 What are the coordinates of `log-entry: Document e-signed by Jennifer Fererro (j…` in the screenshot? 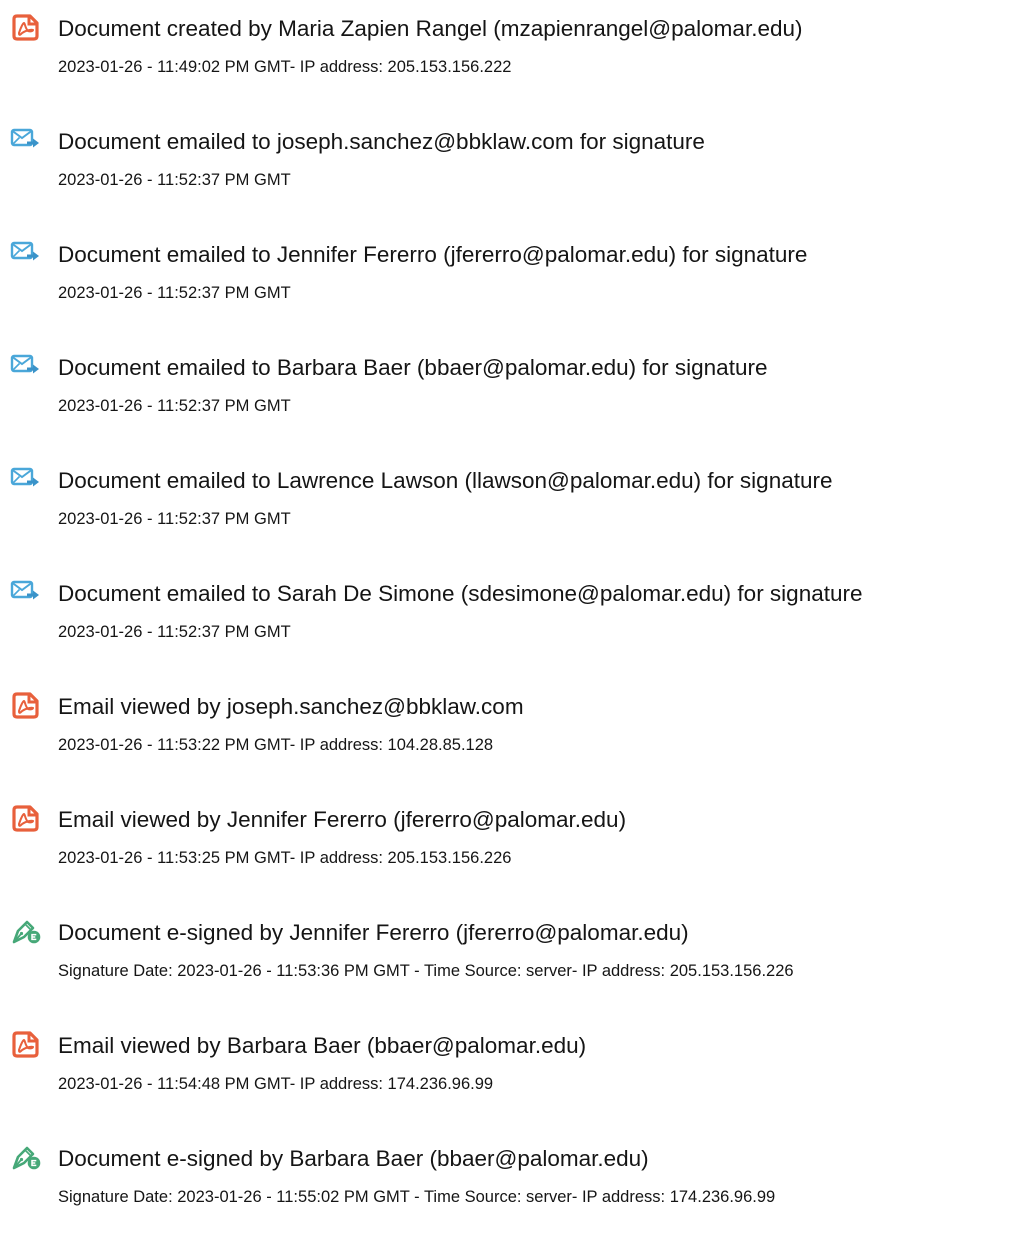 It's located at (505, 967).